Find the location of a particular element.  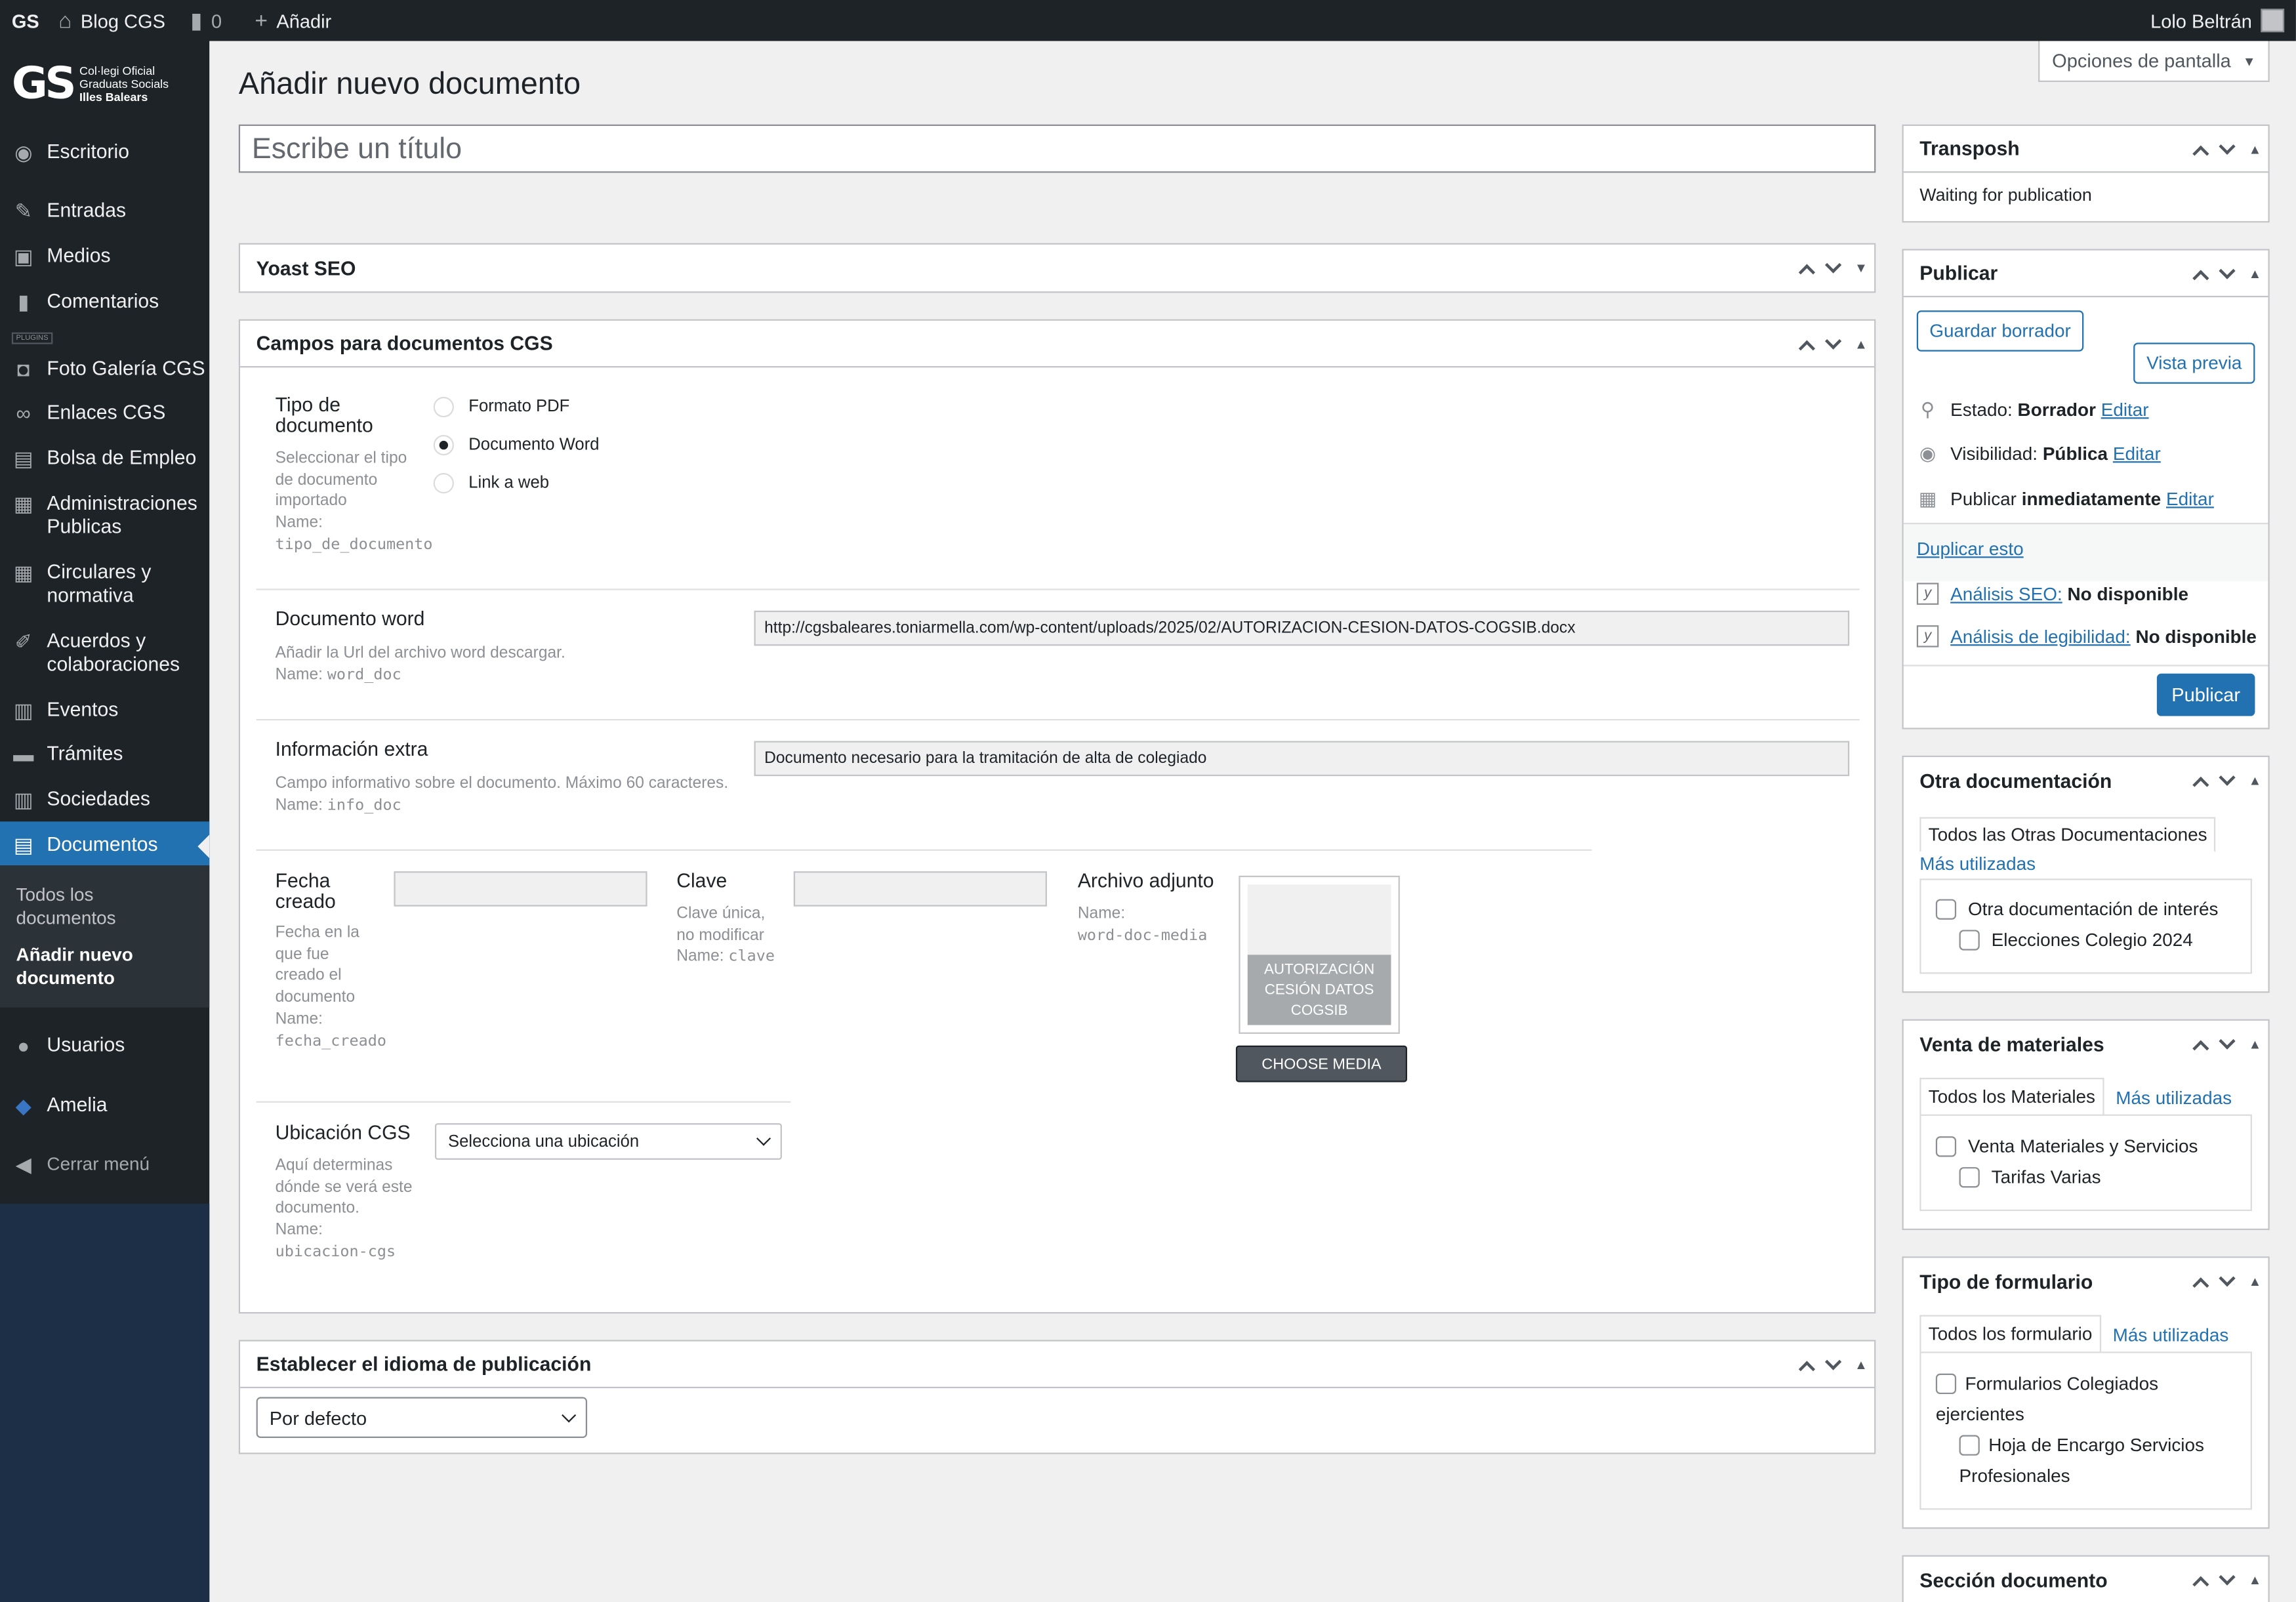

comments-link: ▮ 0 is located at coordinates (206, 20).